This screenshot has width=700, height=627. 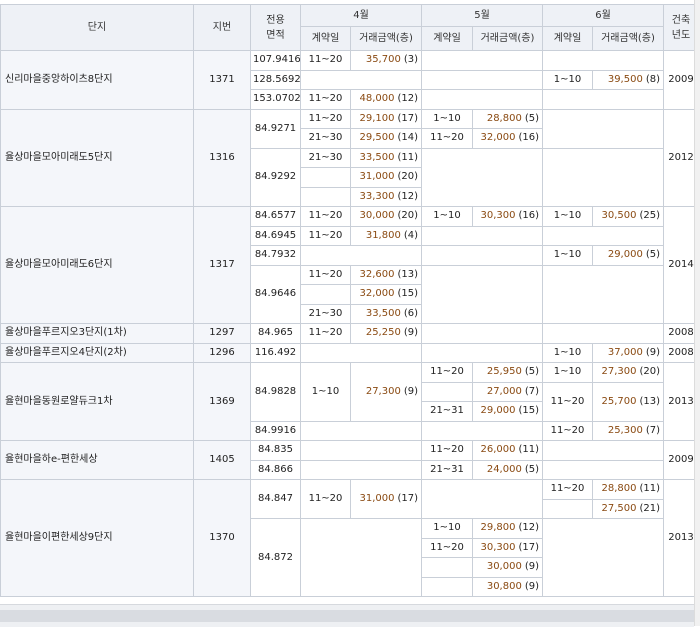 I want to click on floor-value: (12), so click(x=407, y=99).